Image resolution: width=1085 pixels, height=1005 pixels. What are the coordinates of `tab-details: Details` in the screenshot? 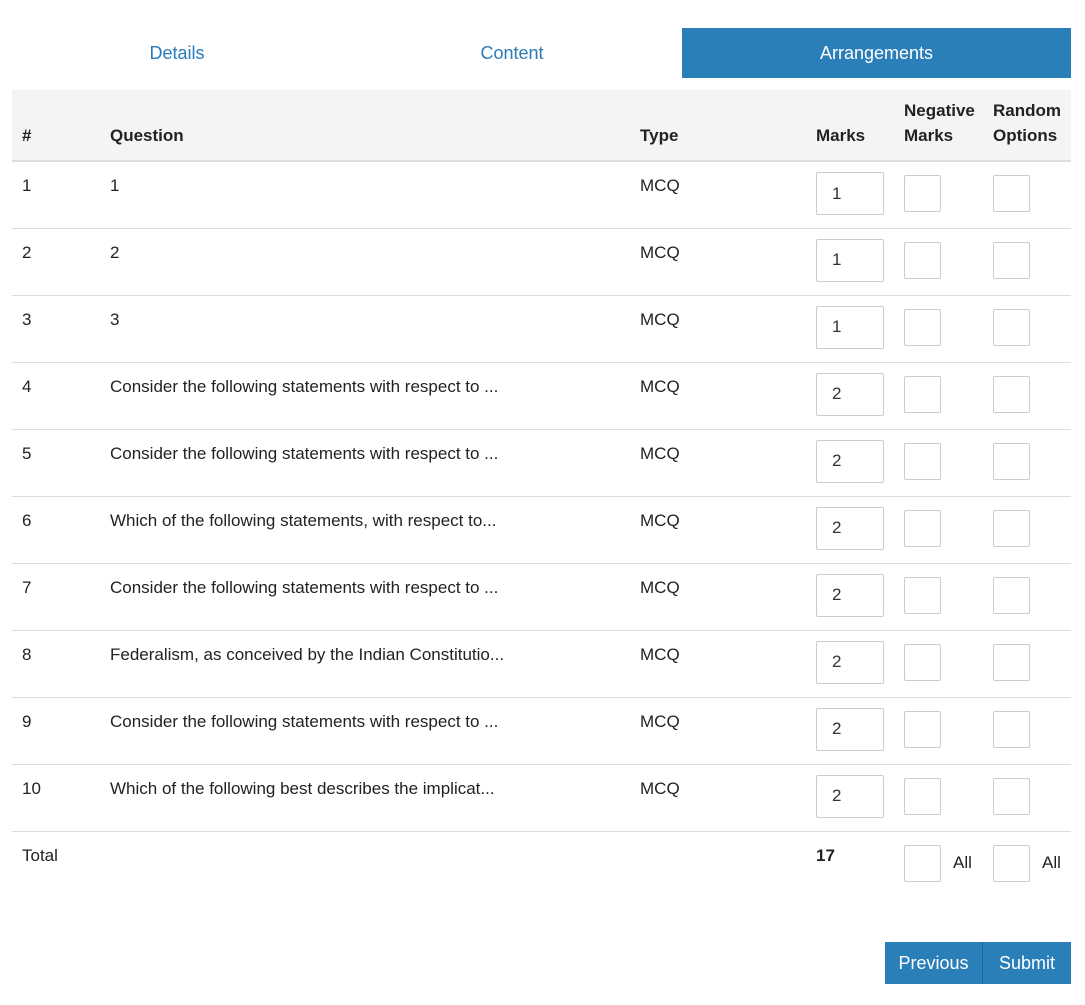 It's located at (177, 53).